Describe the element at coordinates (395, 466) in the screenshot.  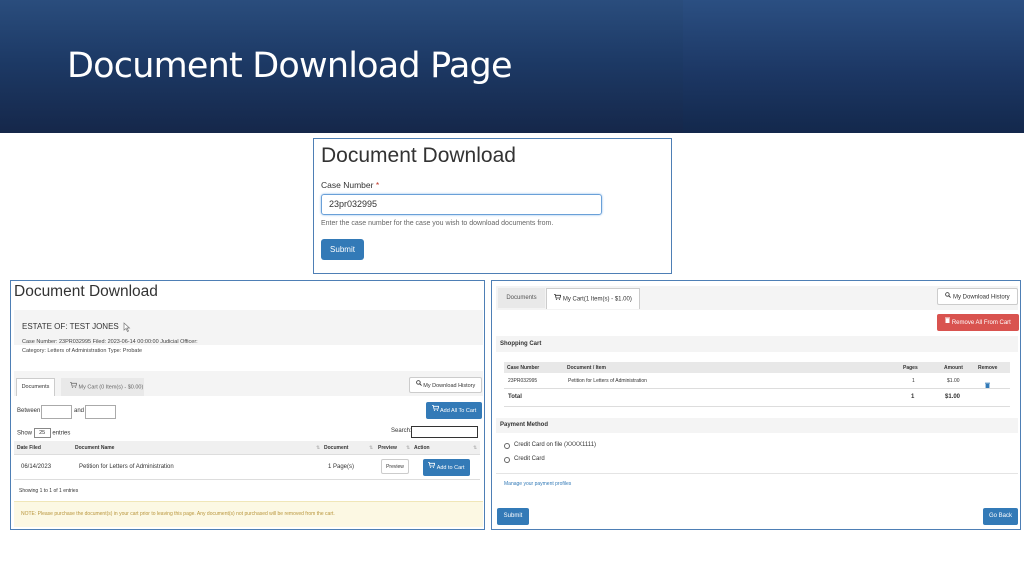
I see `preview-button: Preview` at that location.